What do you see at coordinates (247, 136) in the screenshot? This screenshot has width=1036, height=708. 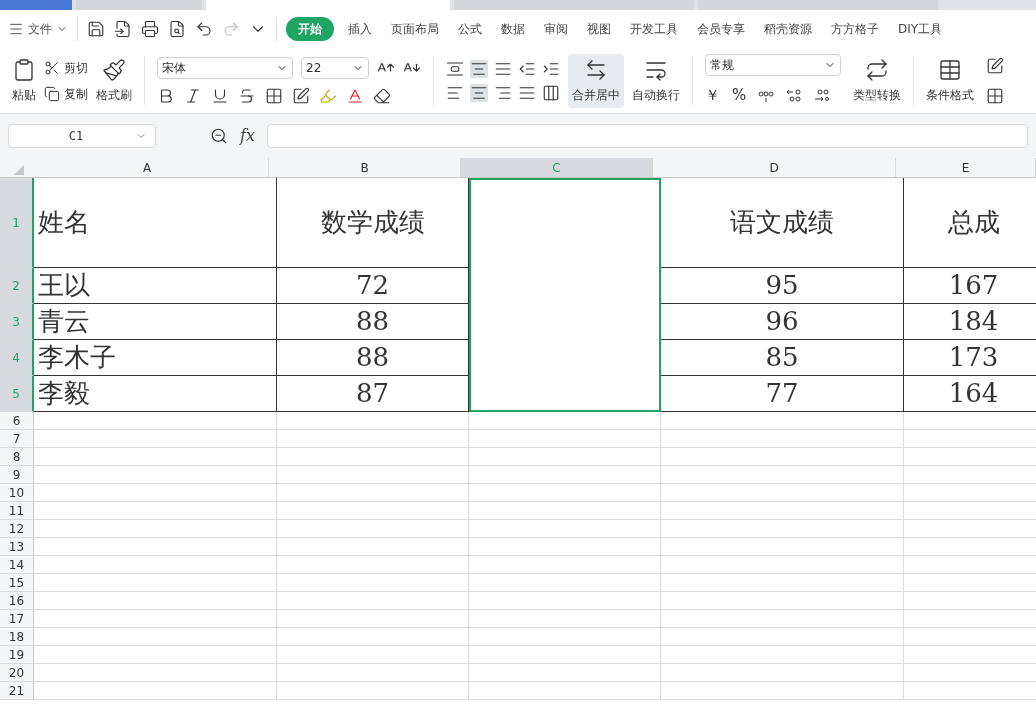 I see `function-label: fx` at bounding box center [247, 136].